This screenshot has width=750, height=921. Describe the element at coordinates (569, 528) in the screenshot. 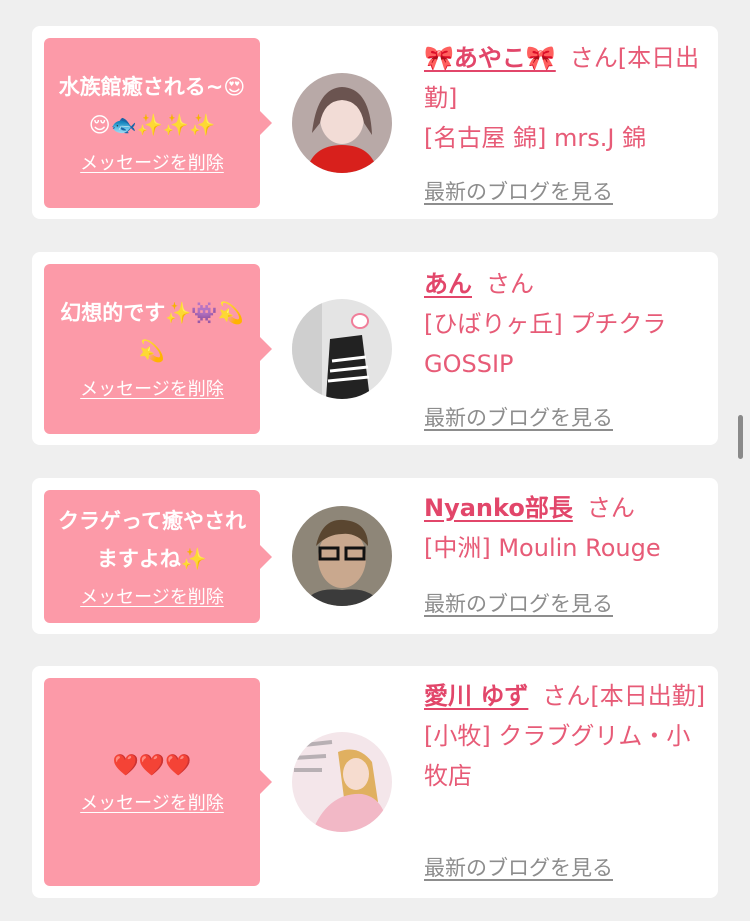

I see `girl-info: Nyanko部長 さん [中洲] Moulin Rouge` at that location.